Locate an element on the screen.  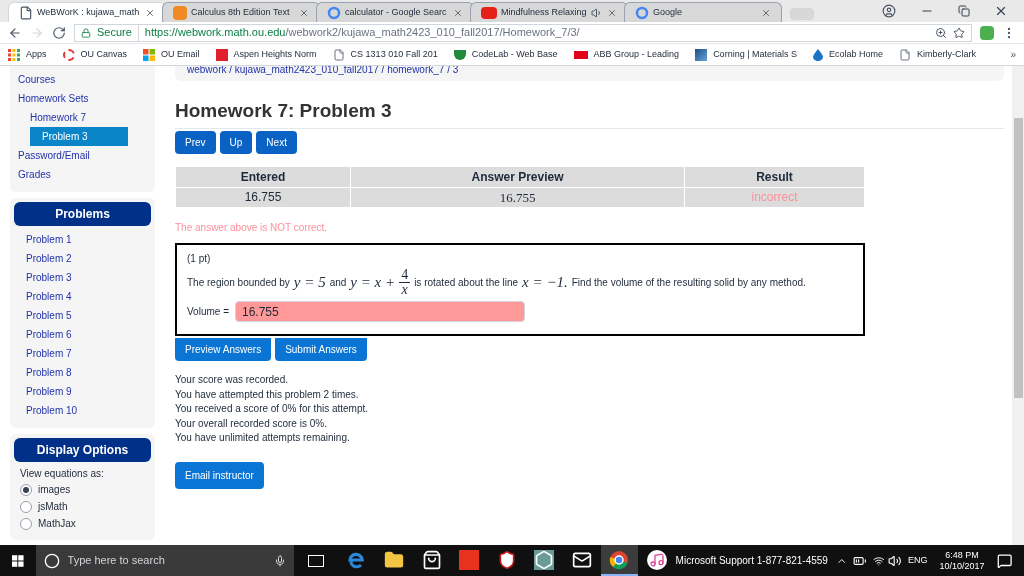
problem-link: Problem 5 is located at coordinates (82, 315).